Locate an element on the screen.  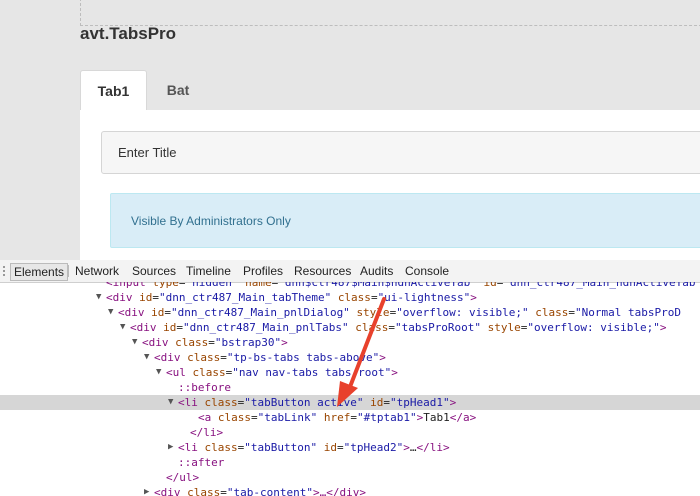
attribute-name: type is located at coordinates (165, 285).